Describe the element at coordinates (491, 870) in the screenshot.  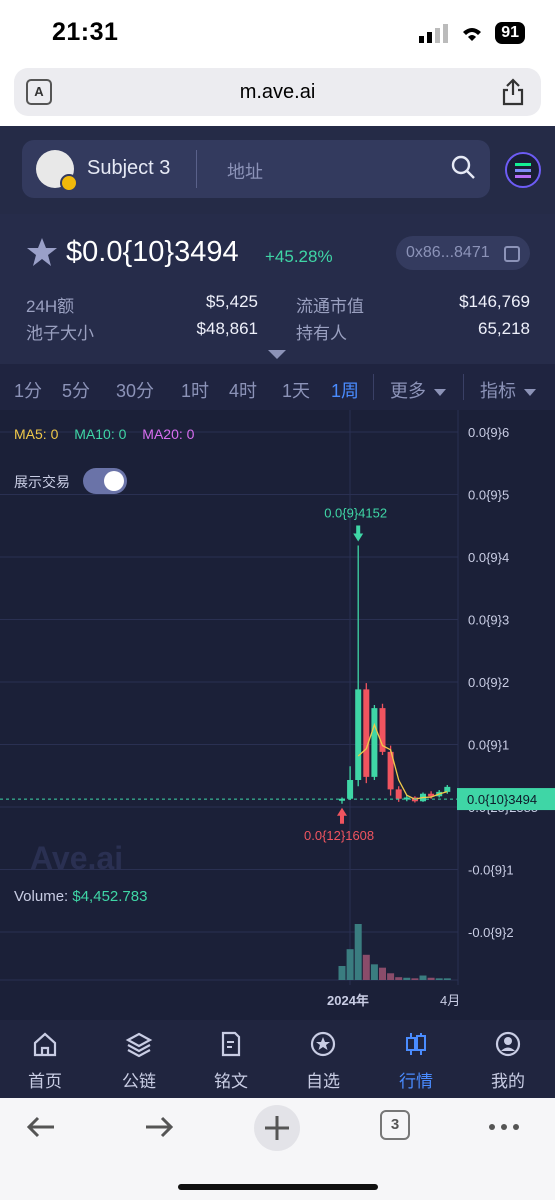
I see `y-tick-label: -0.0{9}1` at that location.